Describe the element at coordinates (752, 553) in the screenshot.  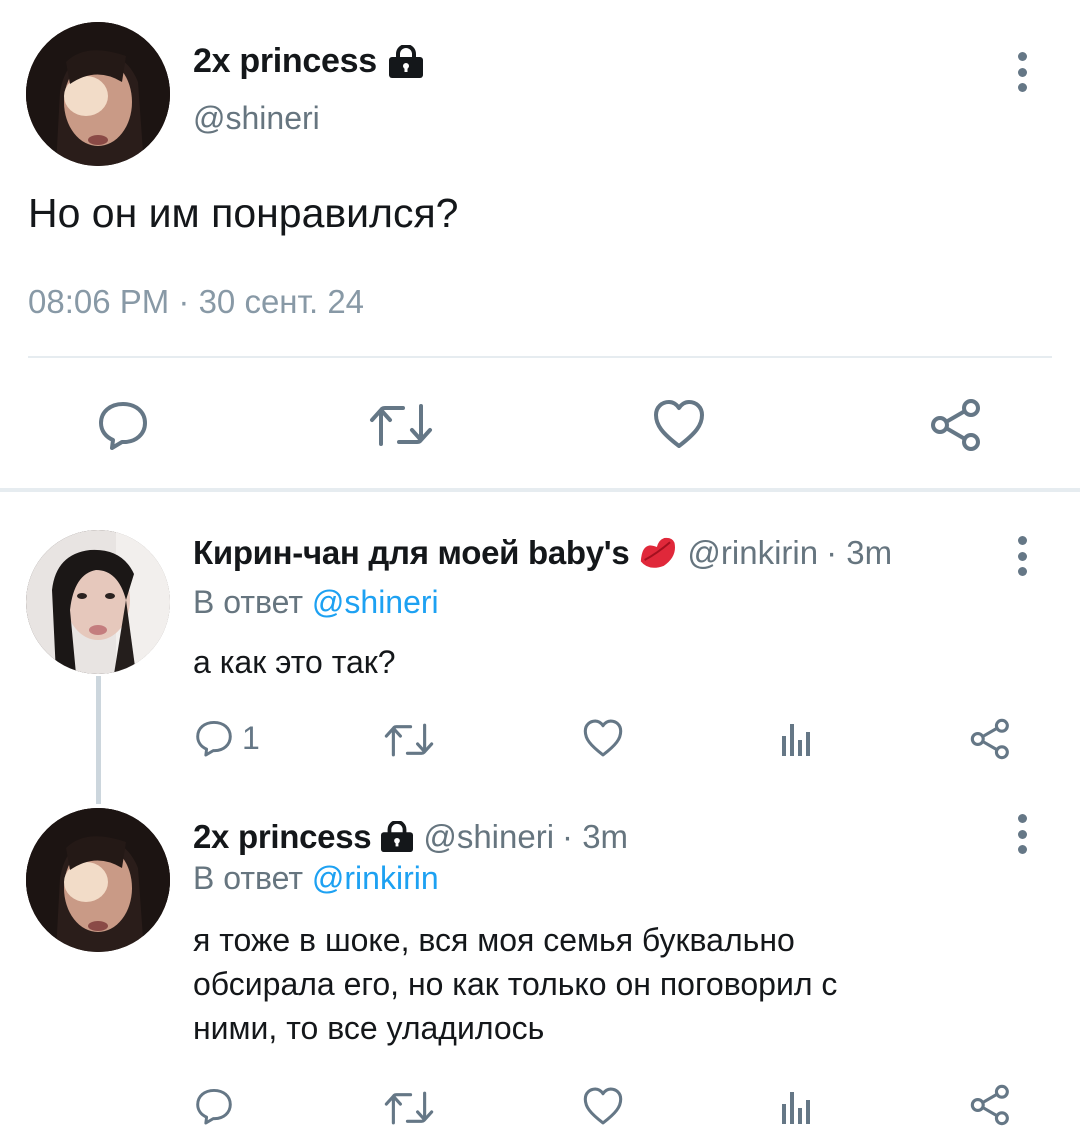
I see `reply-author-handle: @rinkirin` at that location.